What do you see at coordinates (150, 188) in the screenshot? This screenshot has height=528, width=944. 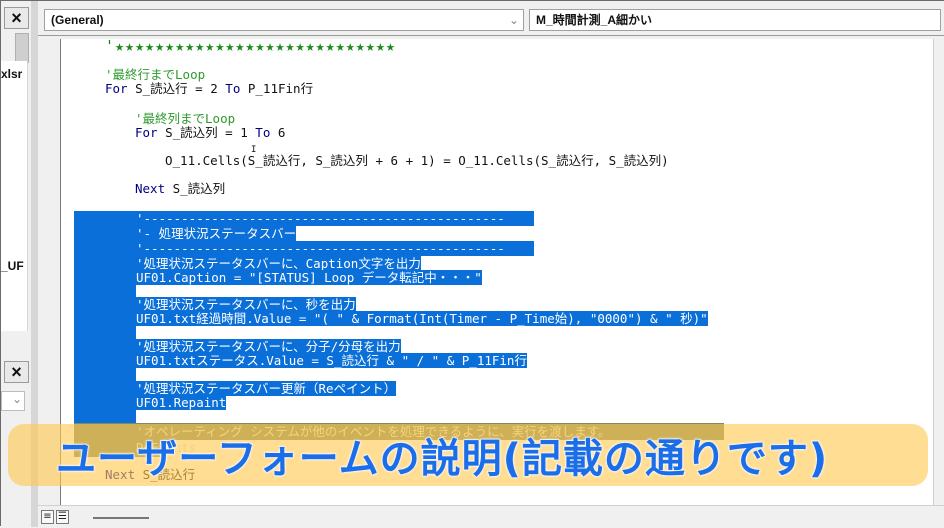 I see `keyword-next: Next` at bounding box center [150, 188].